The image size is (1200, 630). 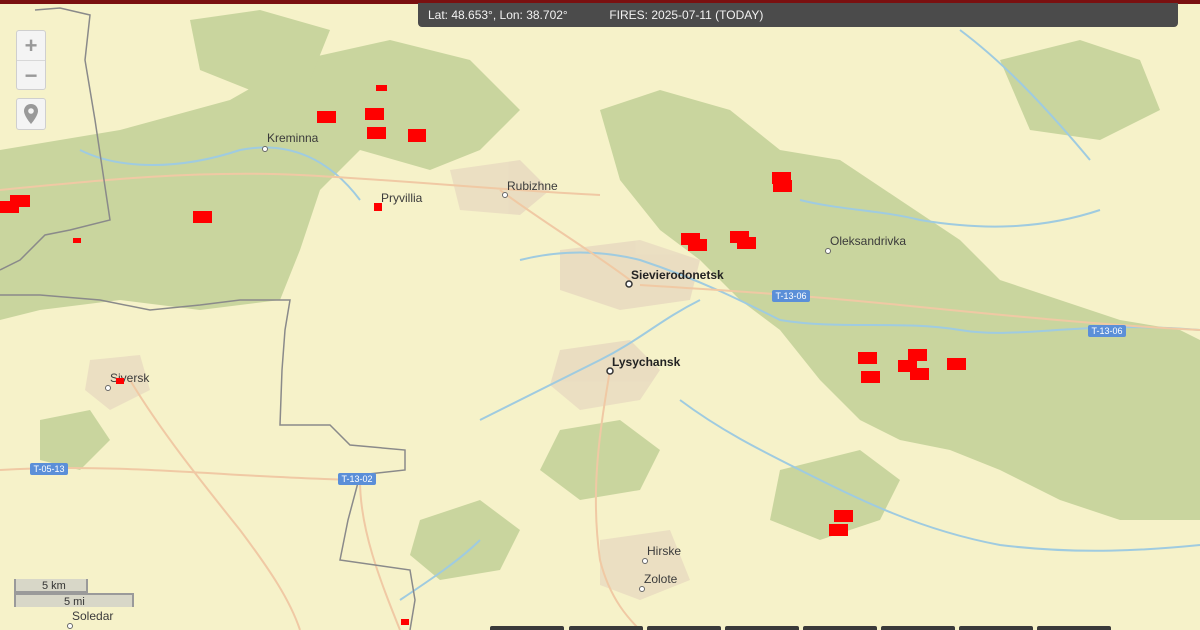 I want to click on road-shield-t1302: T-13-02, so click(x=357, y=479).